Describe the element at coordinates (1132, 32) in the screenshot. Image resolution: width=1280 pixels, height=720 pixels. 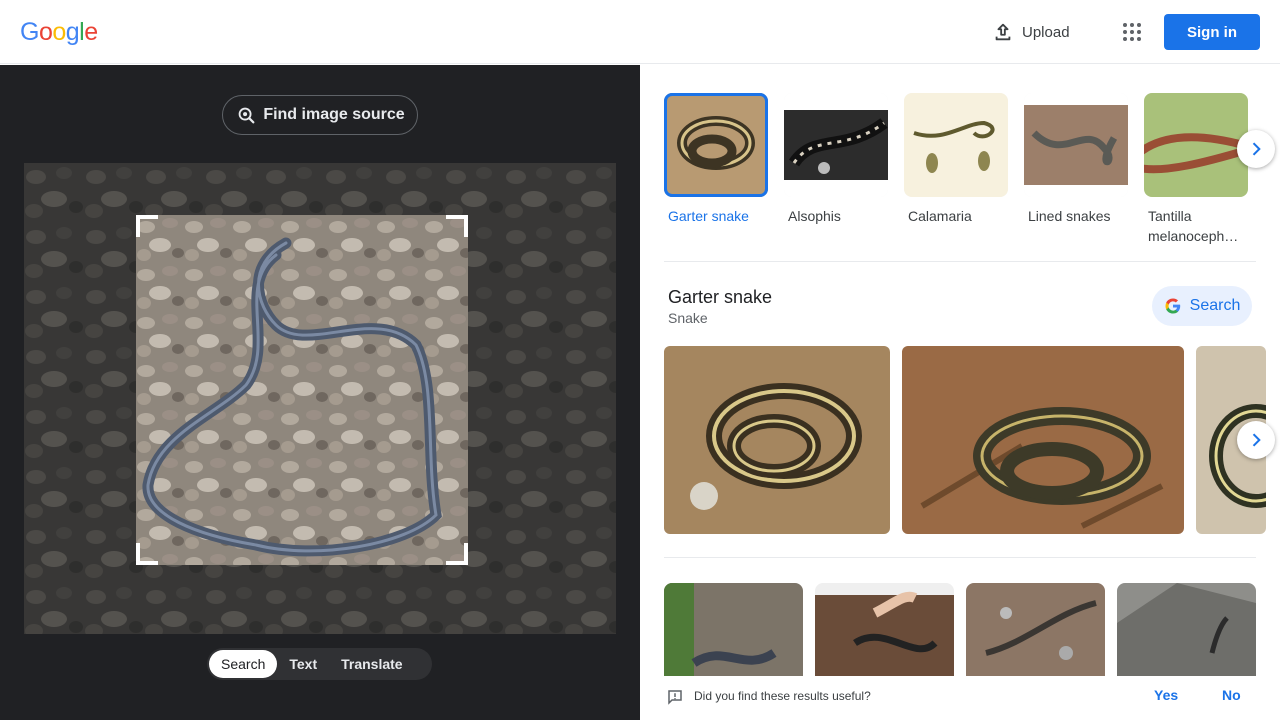
I see `apps-grid-icon` at that location.